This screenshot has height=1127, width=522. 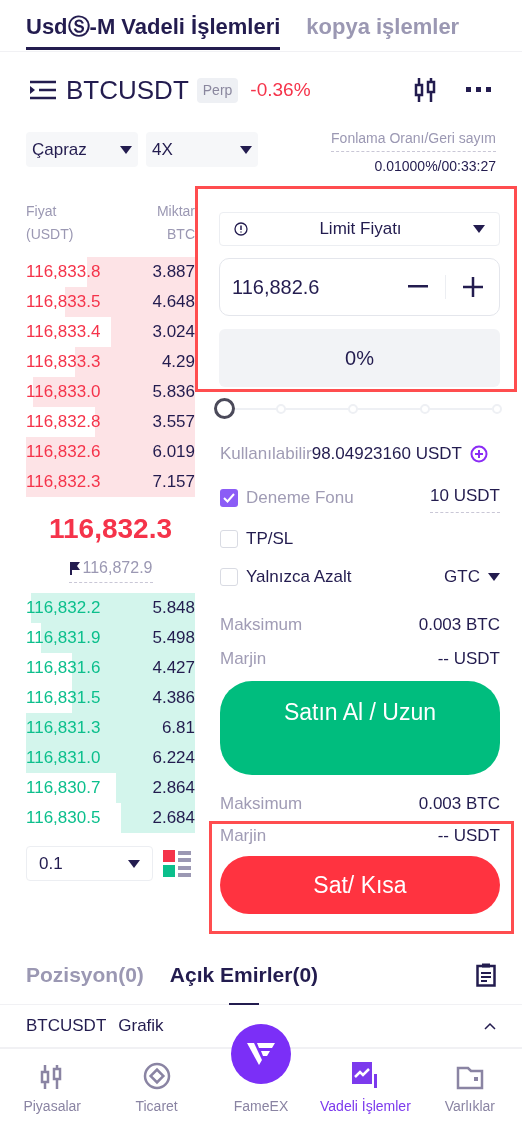 I want to click on quantity-cell-text: 5.498, so click(x=173, y=638).